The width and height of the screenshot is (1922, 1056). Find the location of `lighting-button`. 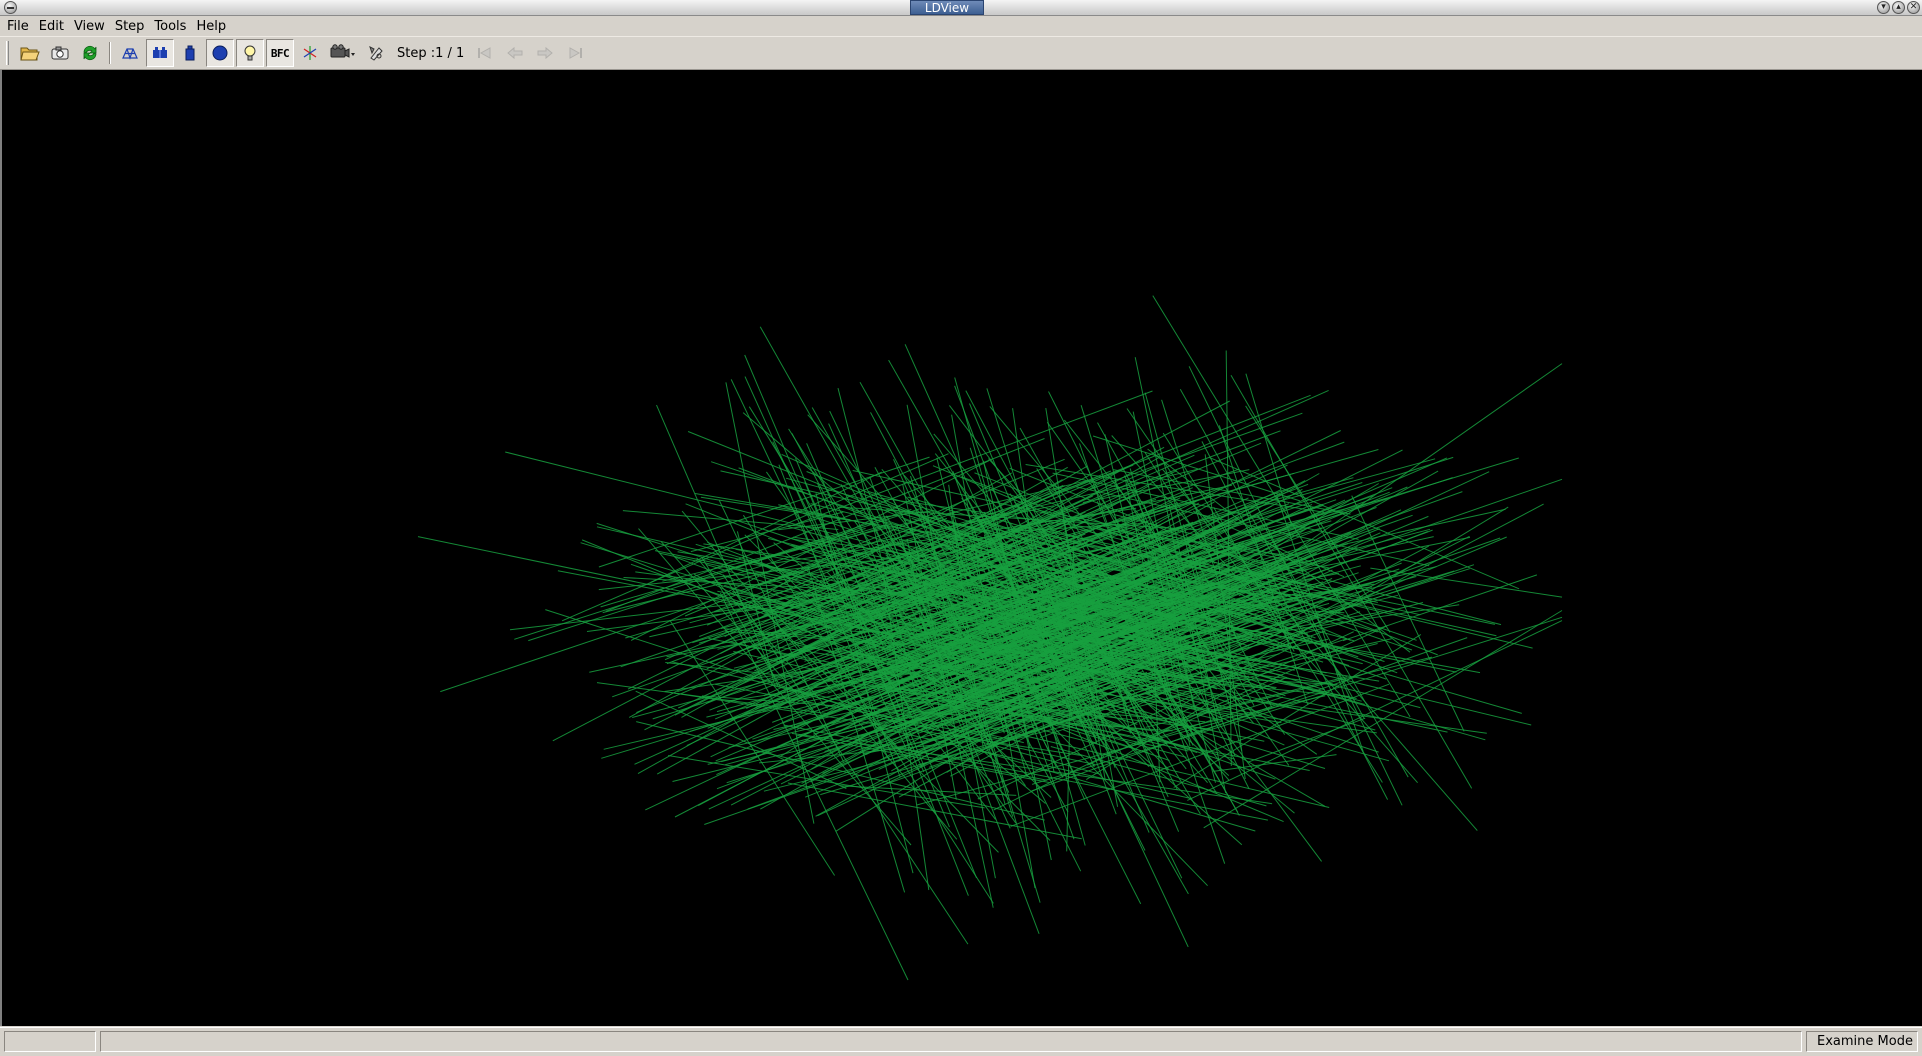

lighting-button is located at coordinates (250, 53).